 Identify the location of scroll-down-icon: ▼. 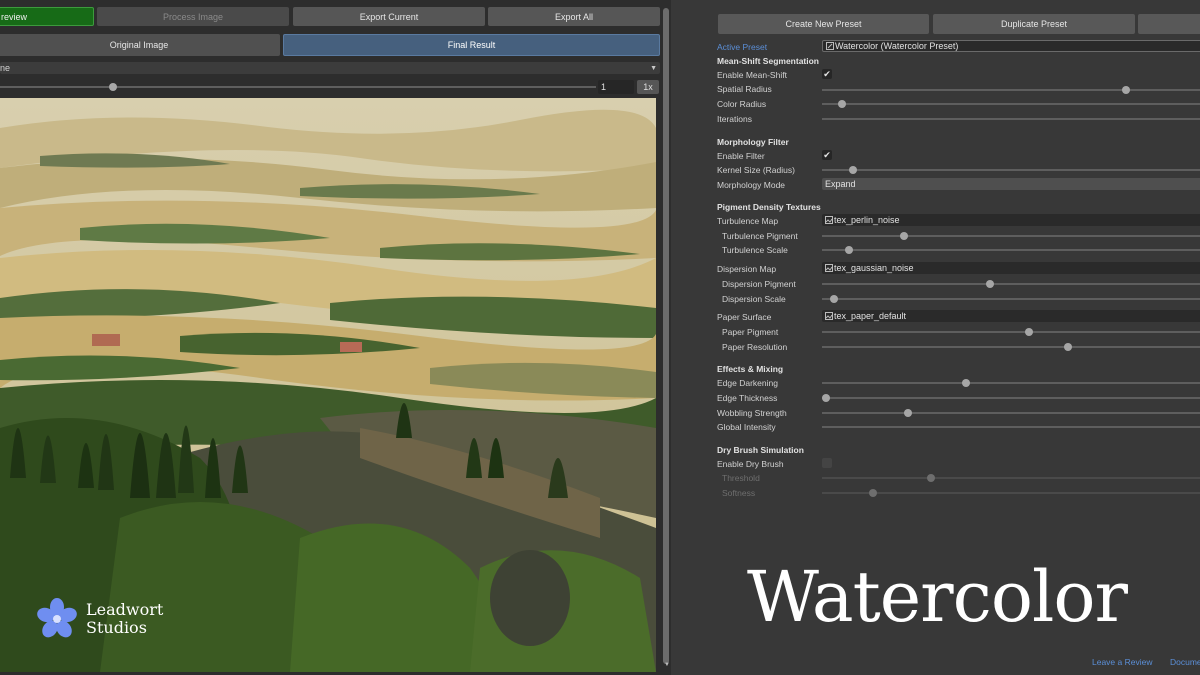
(667, 665).